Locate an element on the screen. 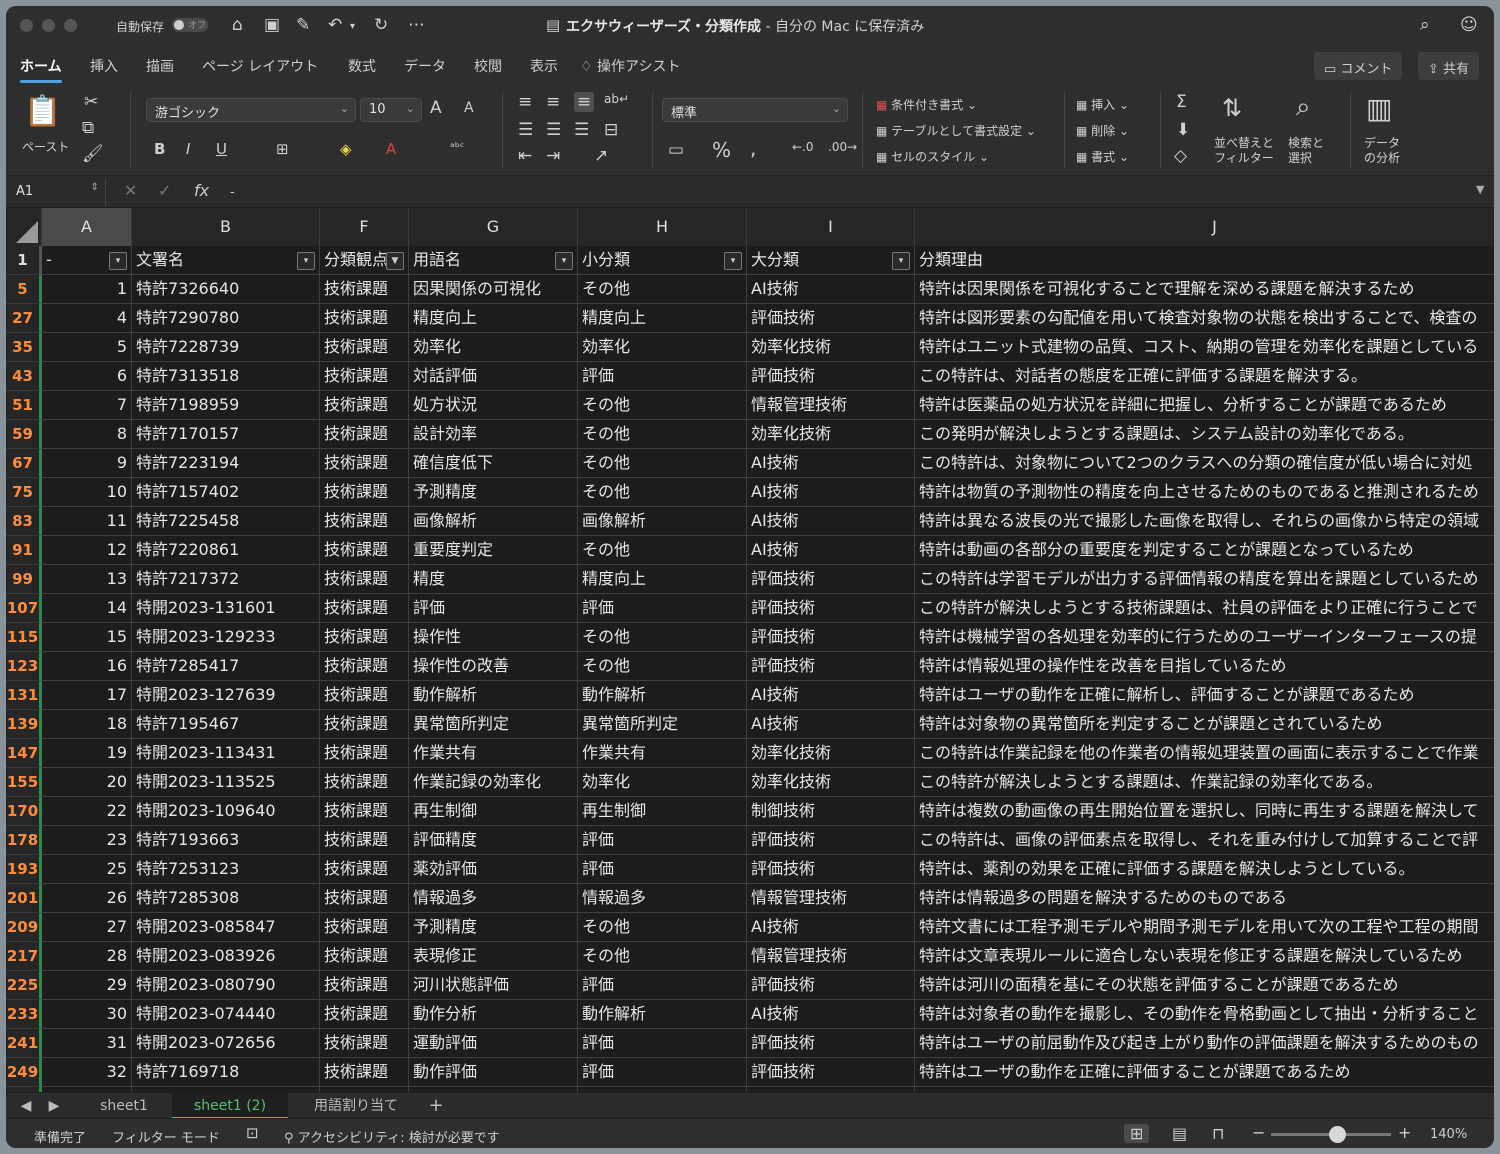 The image size is (1500, 1154). format-painter-icon: 🖌 is located at coordinates (93, 154).